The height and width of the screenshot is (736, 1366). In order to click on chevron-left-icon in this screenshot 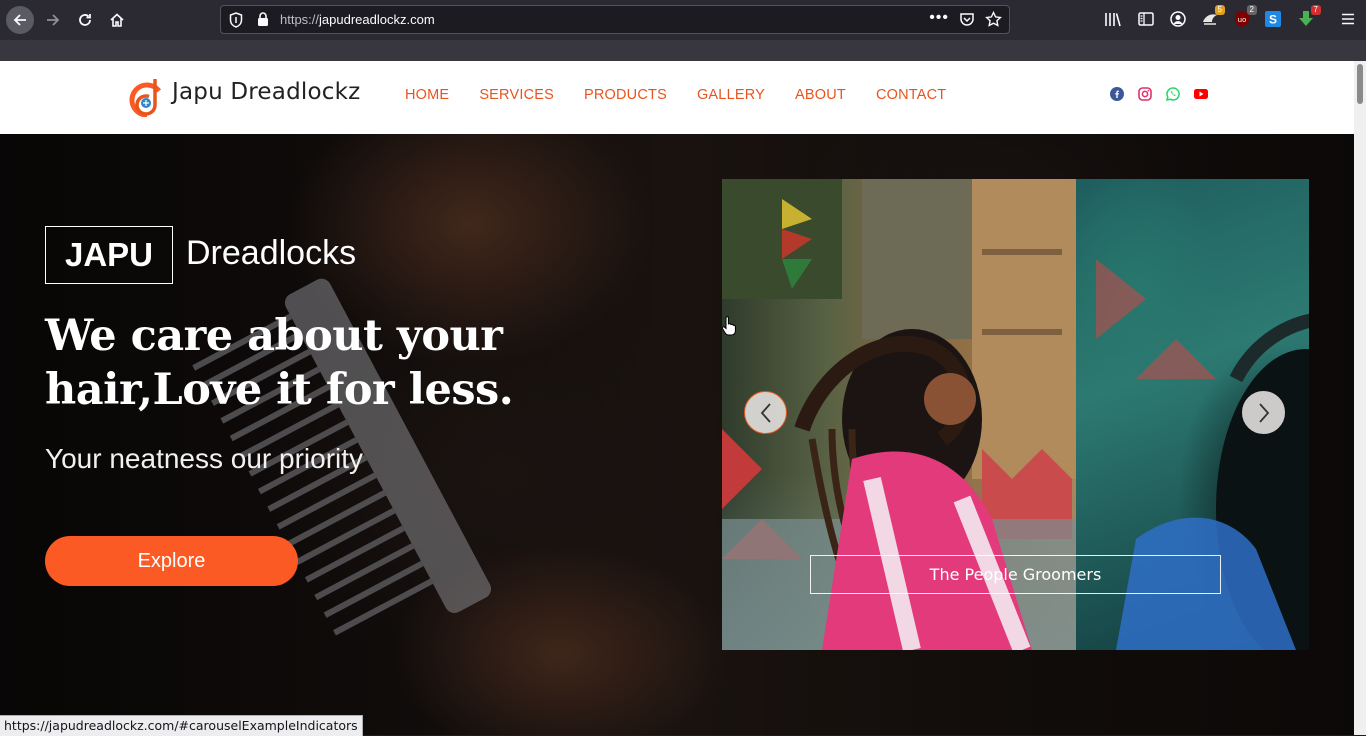, I will do `click(765, 412)`.